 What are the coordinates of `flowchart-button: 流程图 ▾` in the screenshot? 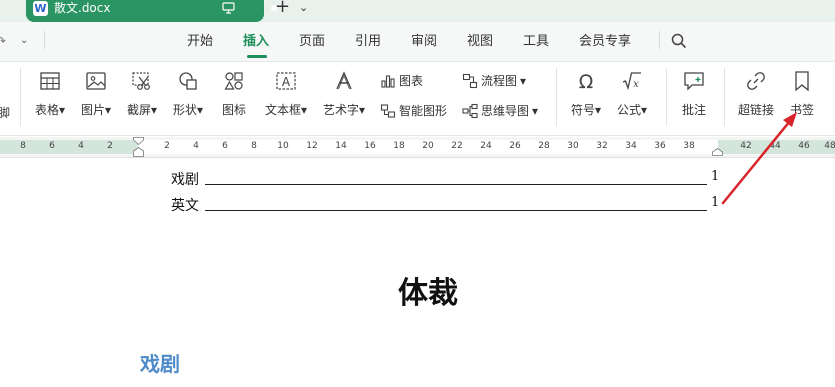 It's located at (494, 80).